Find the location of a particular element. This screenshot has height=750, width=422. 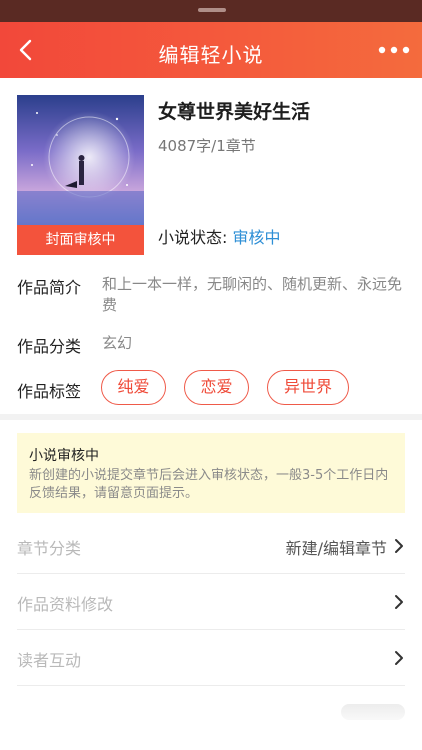

tags-label: 作品标签 is located at coordinates (49, 391).